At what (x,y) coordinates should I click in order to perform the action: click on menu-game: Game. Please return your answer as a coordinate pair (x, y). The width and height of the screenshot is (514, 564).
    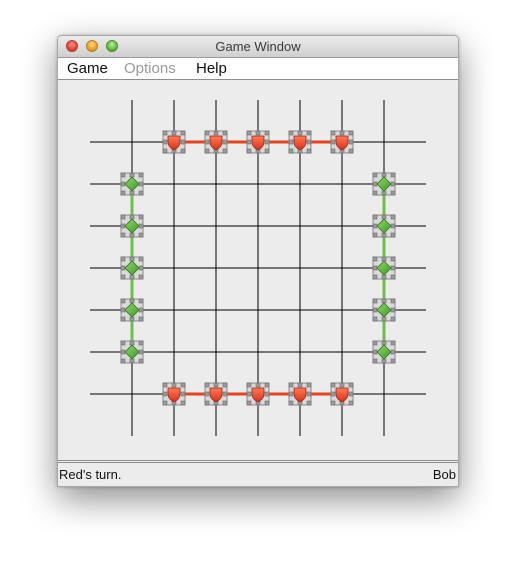
    Looking at the image, I should click on (87, 68).